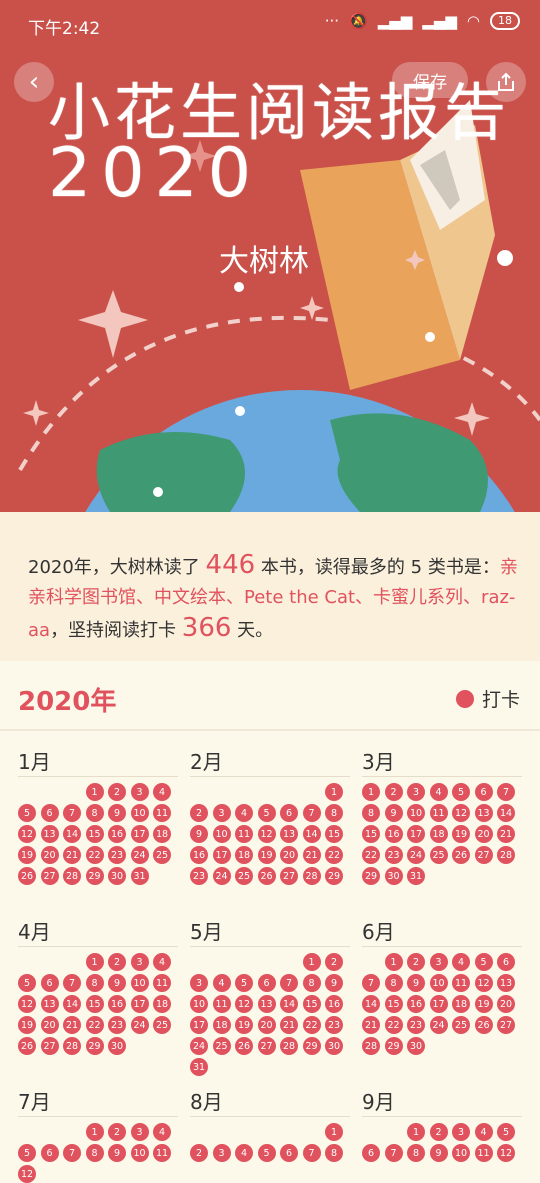  What do you see at coordinates (117, 876) in the screenshot?
I see `checkin-day: 30` at bounding box center [117, 876].